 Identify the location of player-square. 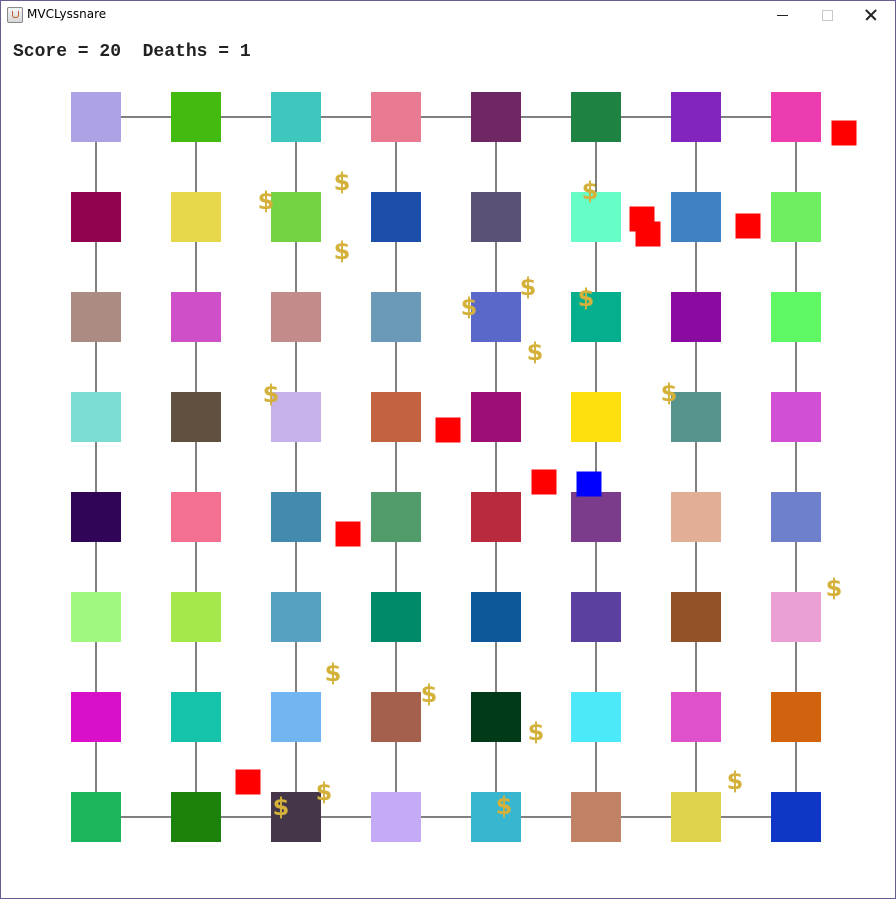
(589, 484).